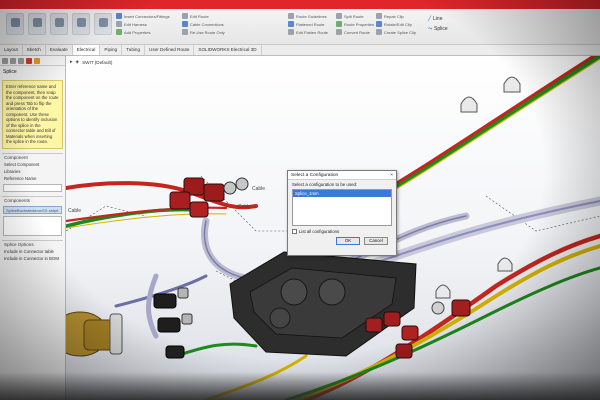 This screenshot has width=600, height=400. Describe the element at coordinates (86, 50) in the screenshot. I see `tab-electrical: Electrical` at that location.